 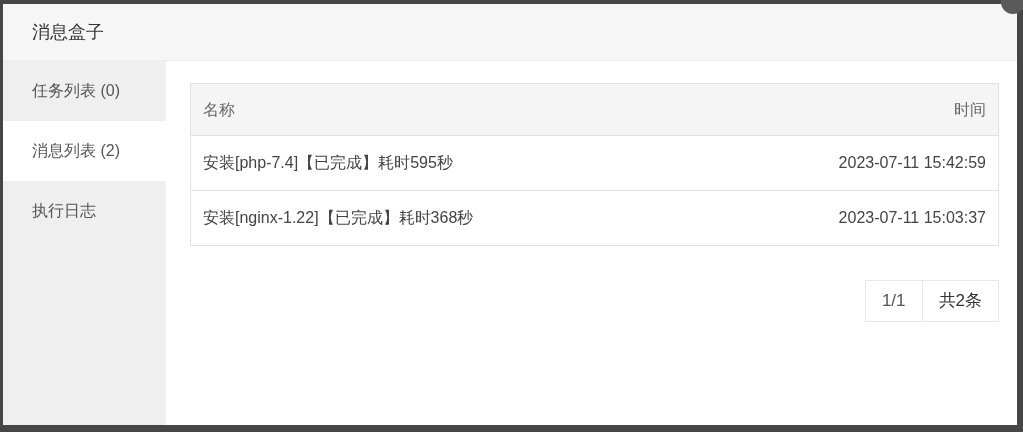 I want to click on table-cell-text: 安装[php-7.4]【已完成】耗时595秒, so click(x=328, y=163).